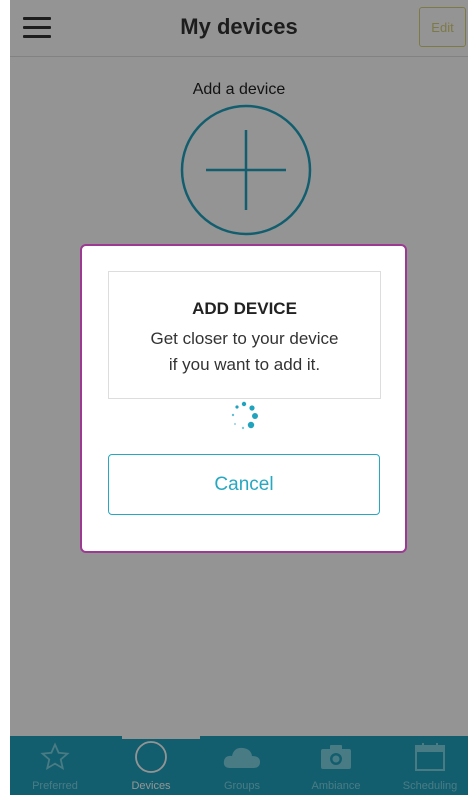 The width and height of the screenshot is (468, 795). Describe the element at coordinates (244, 364) in the screenshot. I see `dialog-message-line2: if you want to add it.` at that location.